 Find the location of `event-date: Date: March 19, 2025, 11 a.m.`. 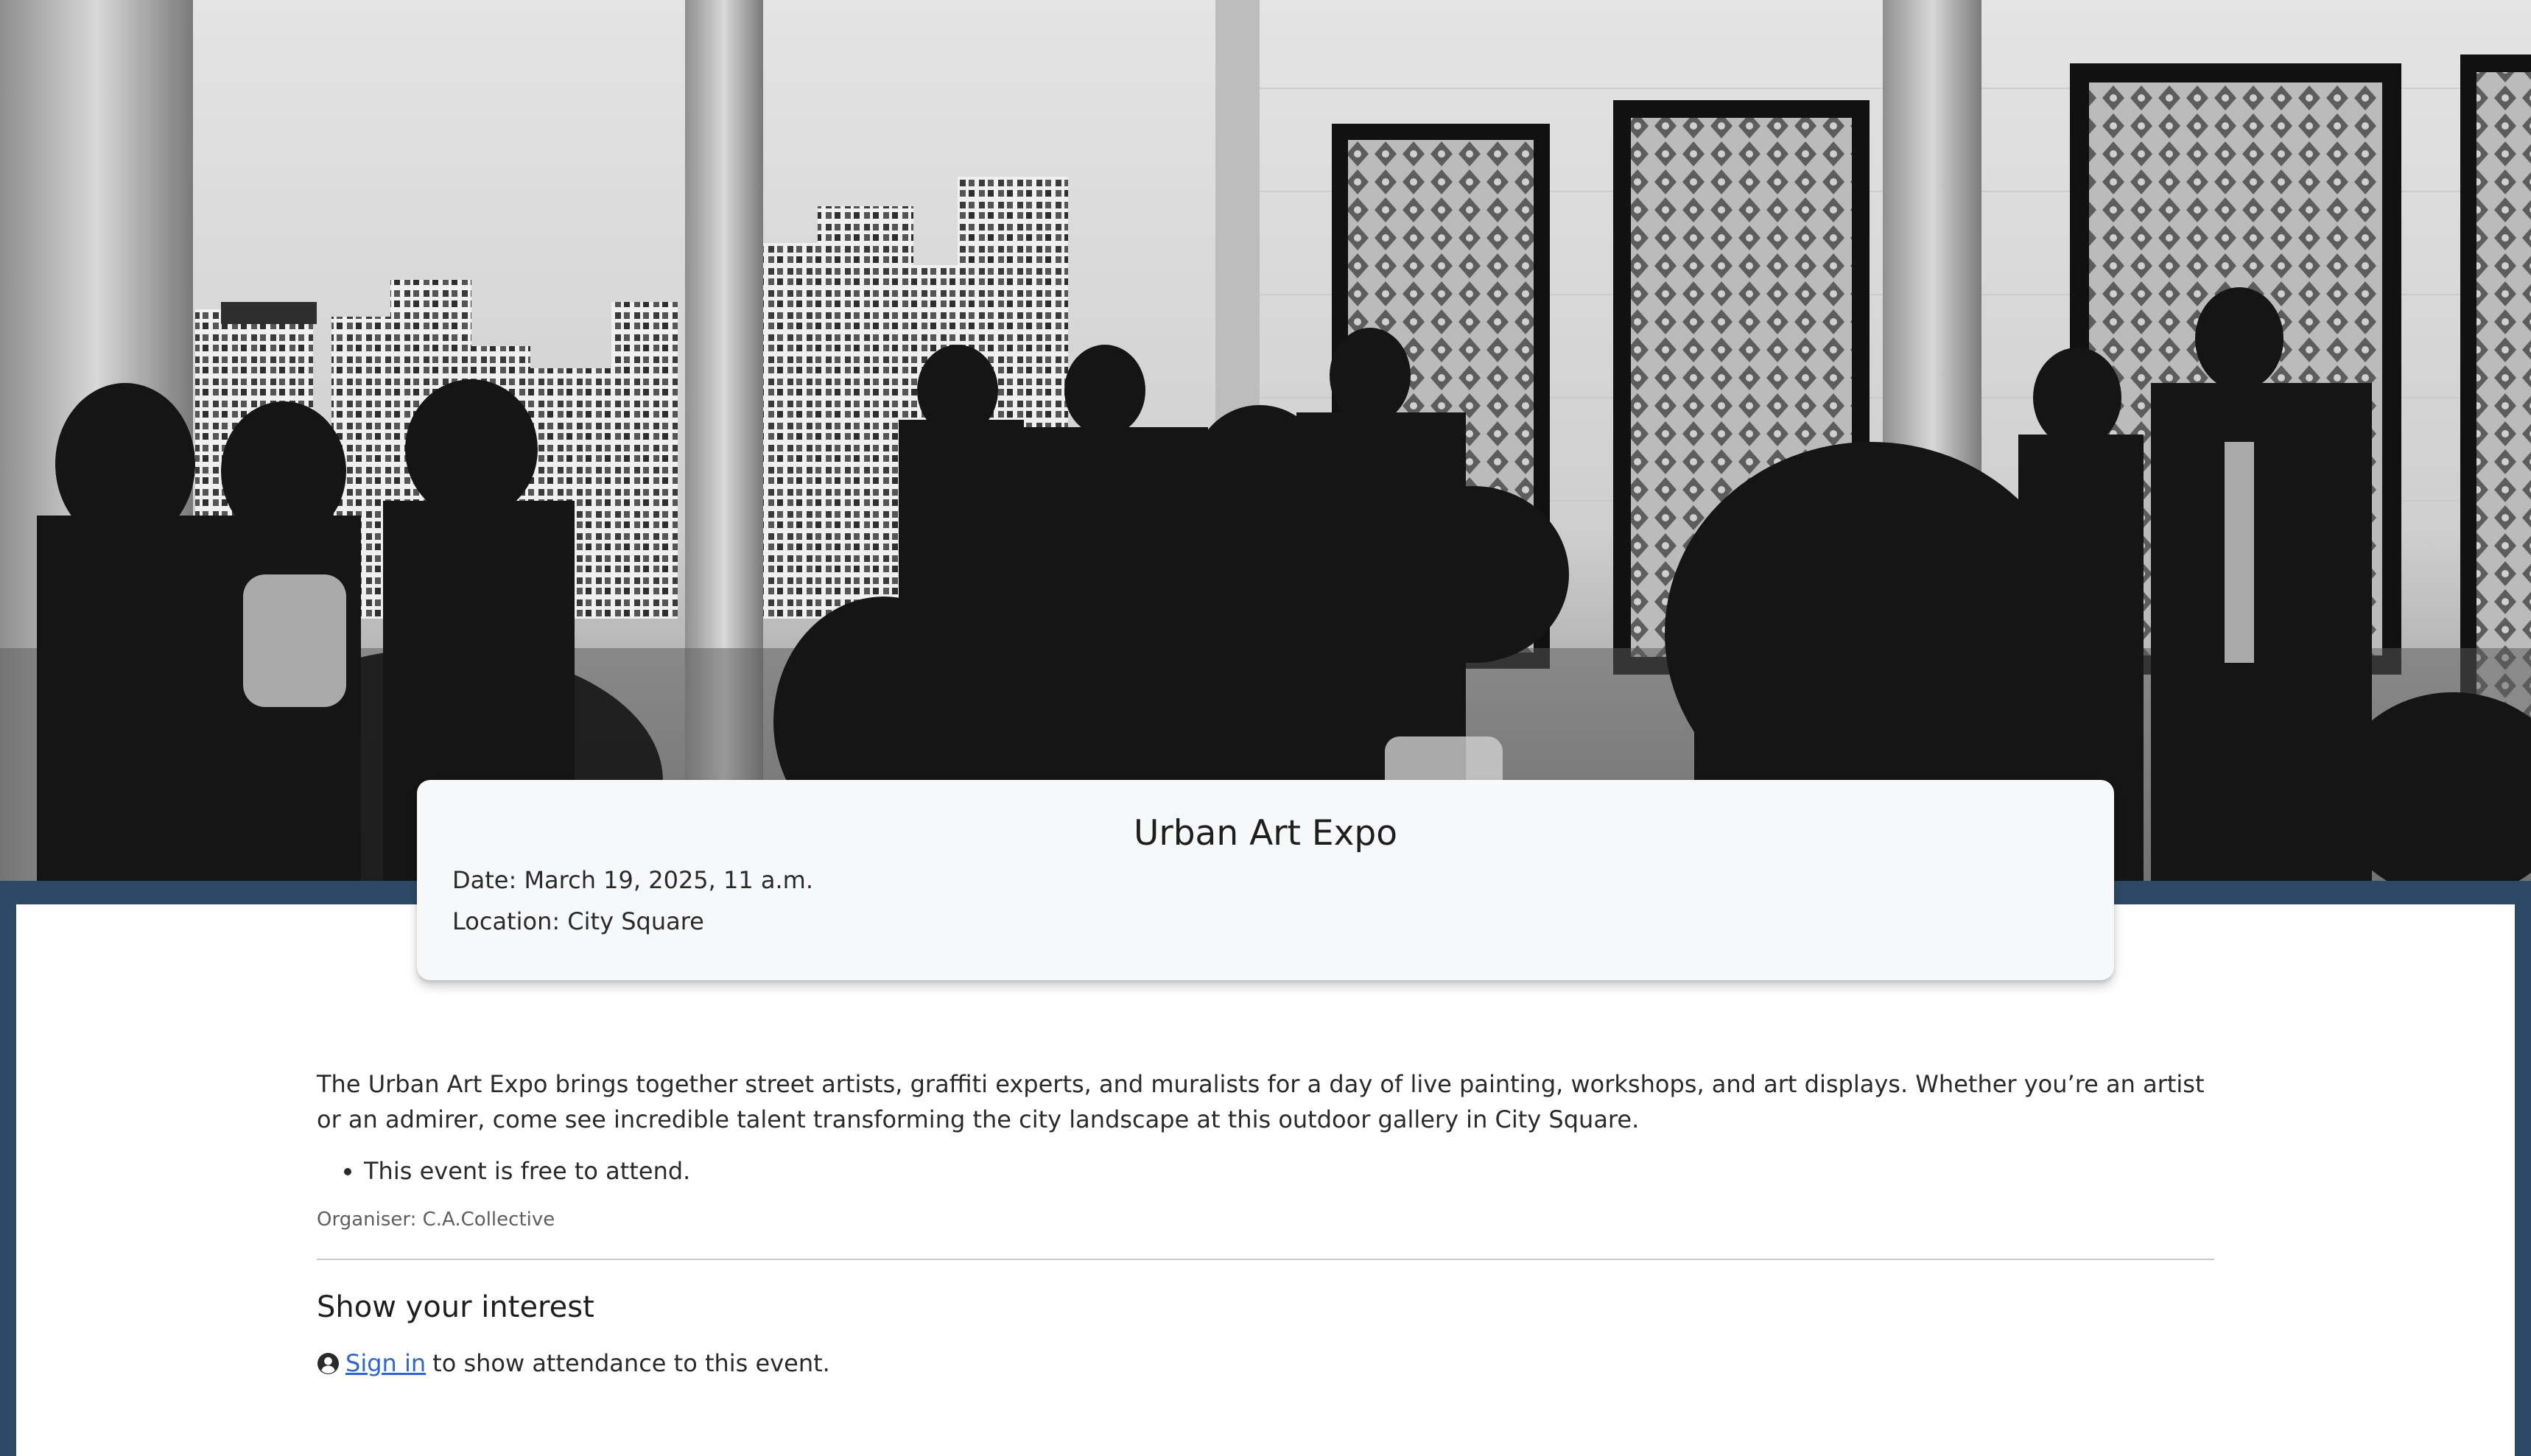

event-date: Date: March 19, 2025, 11 a.m. is located at coordinates (633, 881).